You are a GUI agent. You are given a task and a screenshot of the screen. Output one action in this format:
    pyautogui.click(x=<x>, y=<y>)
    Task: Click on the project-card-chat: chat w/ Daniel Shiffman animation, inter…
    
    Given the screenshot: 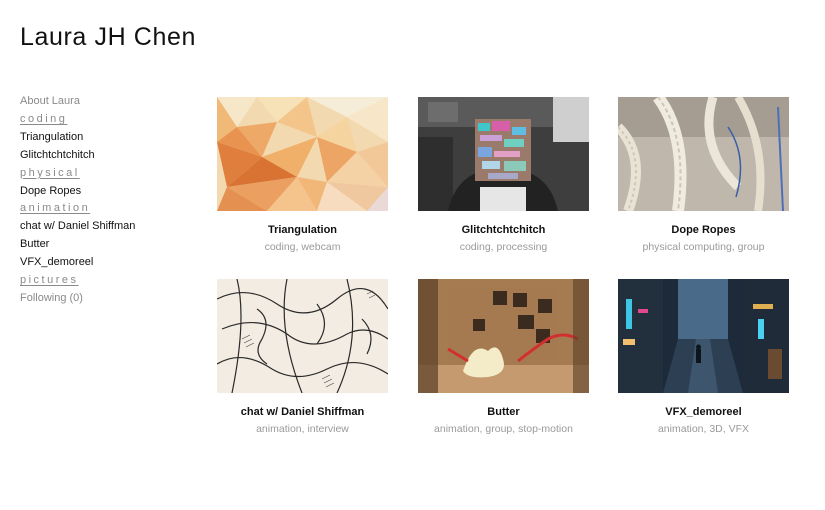 What is the action you would take?
    pyautogui.click(x=302, y=357)
    